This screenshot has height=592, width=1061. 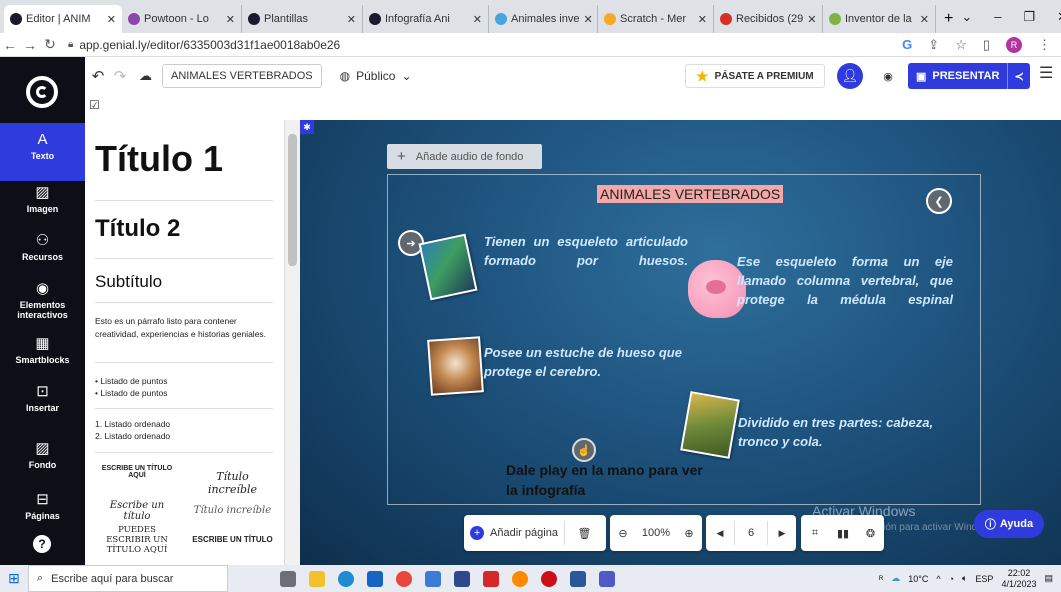 I want to click on edge-icon, so click(x=346, y=578).